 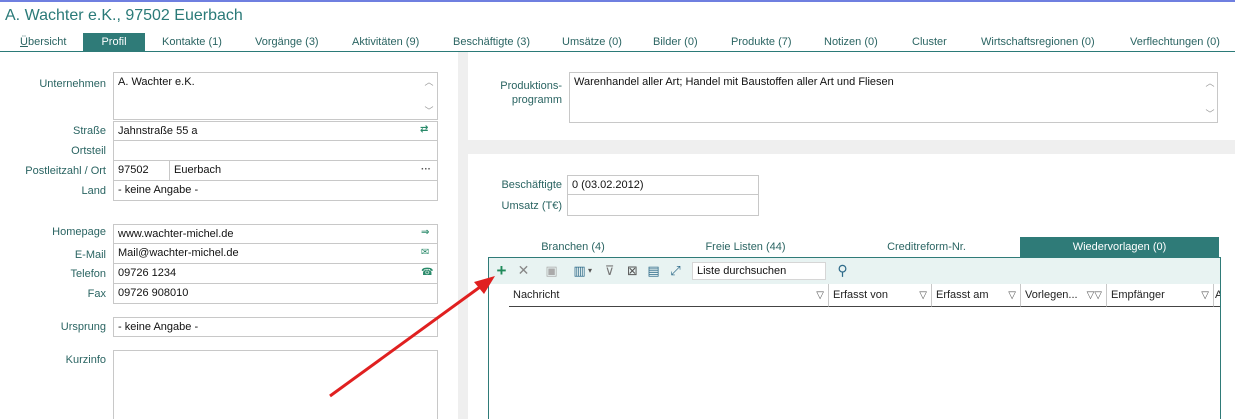 What do you see at coordinates (523, 270) in the screenshot?
I see `x-icon: ✕` at bounding box center [523, 270].